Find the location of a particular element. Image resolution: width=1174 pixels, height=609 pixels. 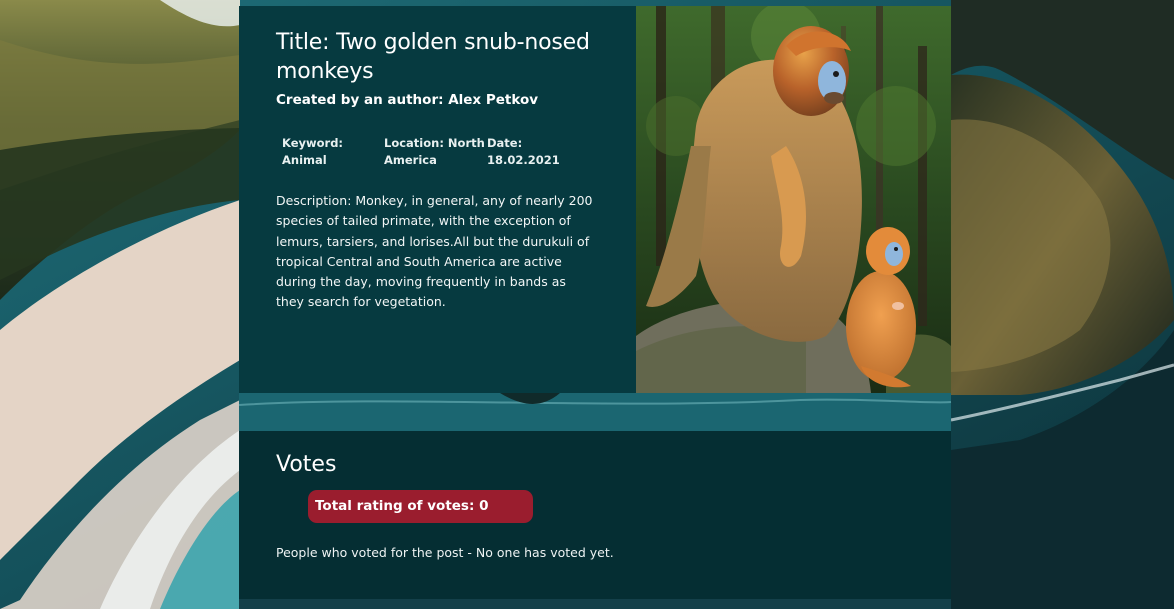

post-title: Title: Two golden snub-nosed monkeys is located at coordinates (433, 57).